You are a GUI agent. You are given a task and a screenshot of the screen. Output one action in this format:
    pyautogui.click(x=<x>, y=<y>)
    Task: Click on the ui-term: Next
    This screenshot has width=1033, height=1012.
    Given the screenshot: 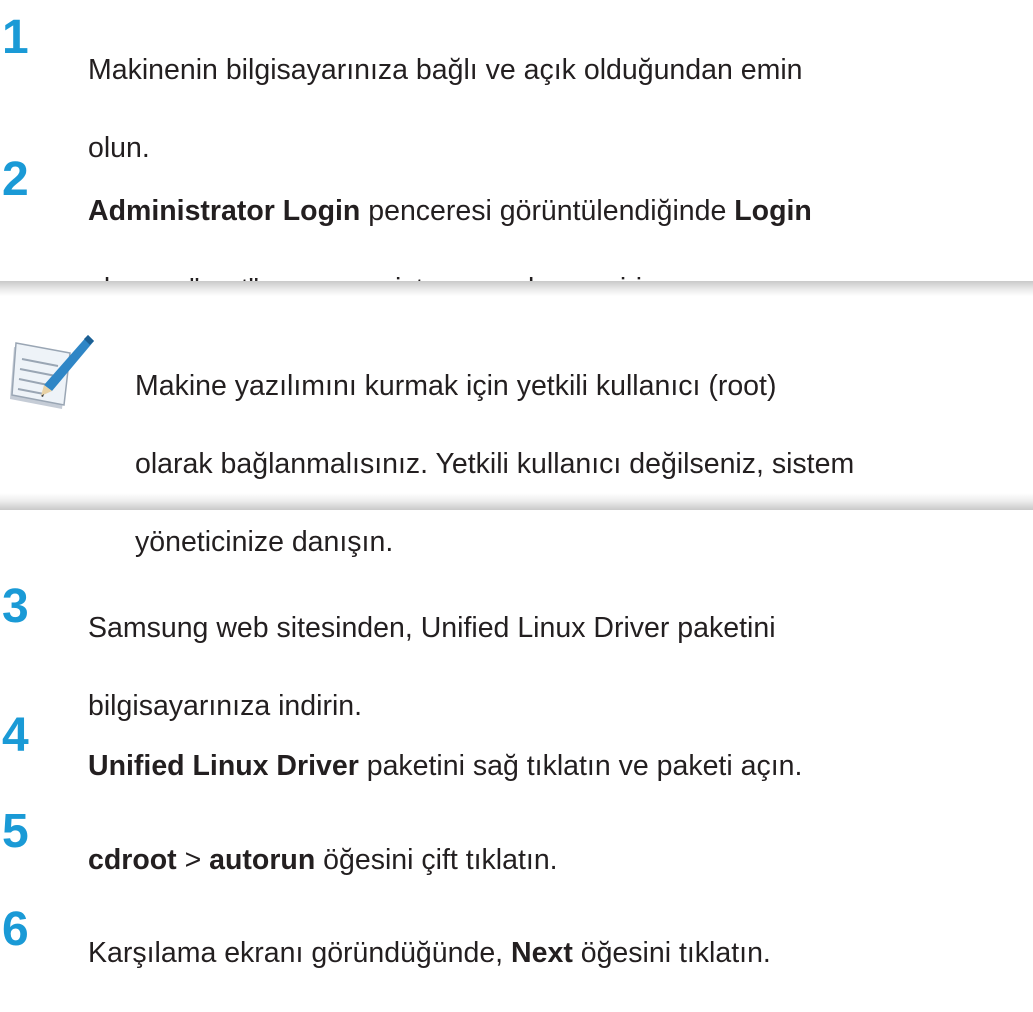 What is the action you would take?
    pyautogui.click(x=542, y=953)
    